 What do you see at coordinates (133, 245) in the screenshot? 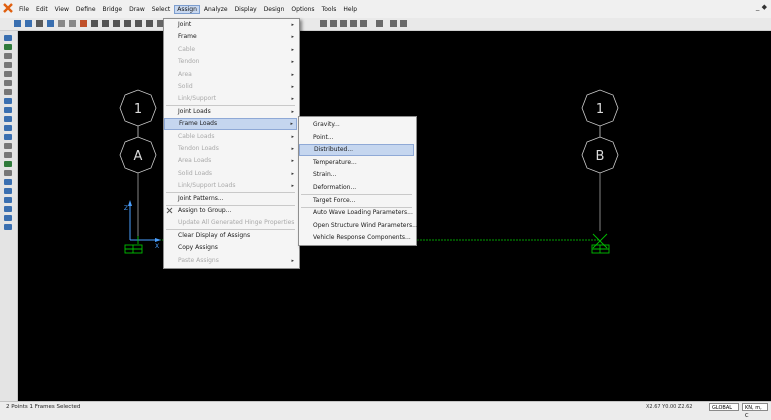
I see `support-left` at bounding box center [133, 245].